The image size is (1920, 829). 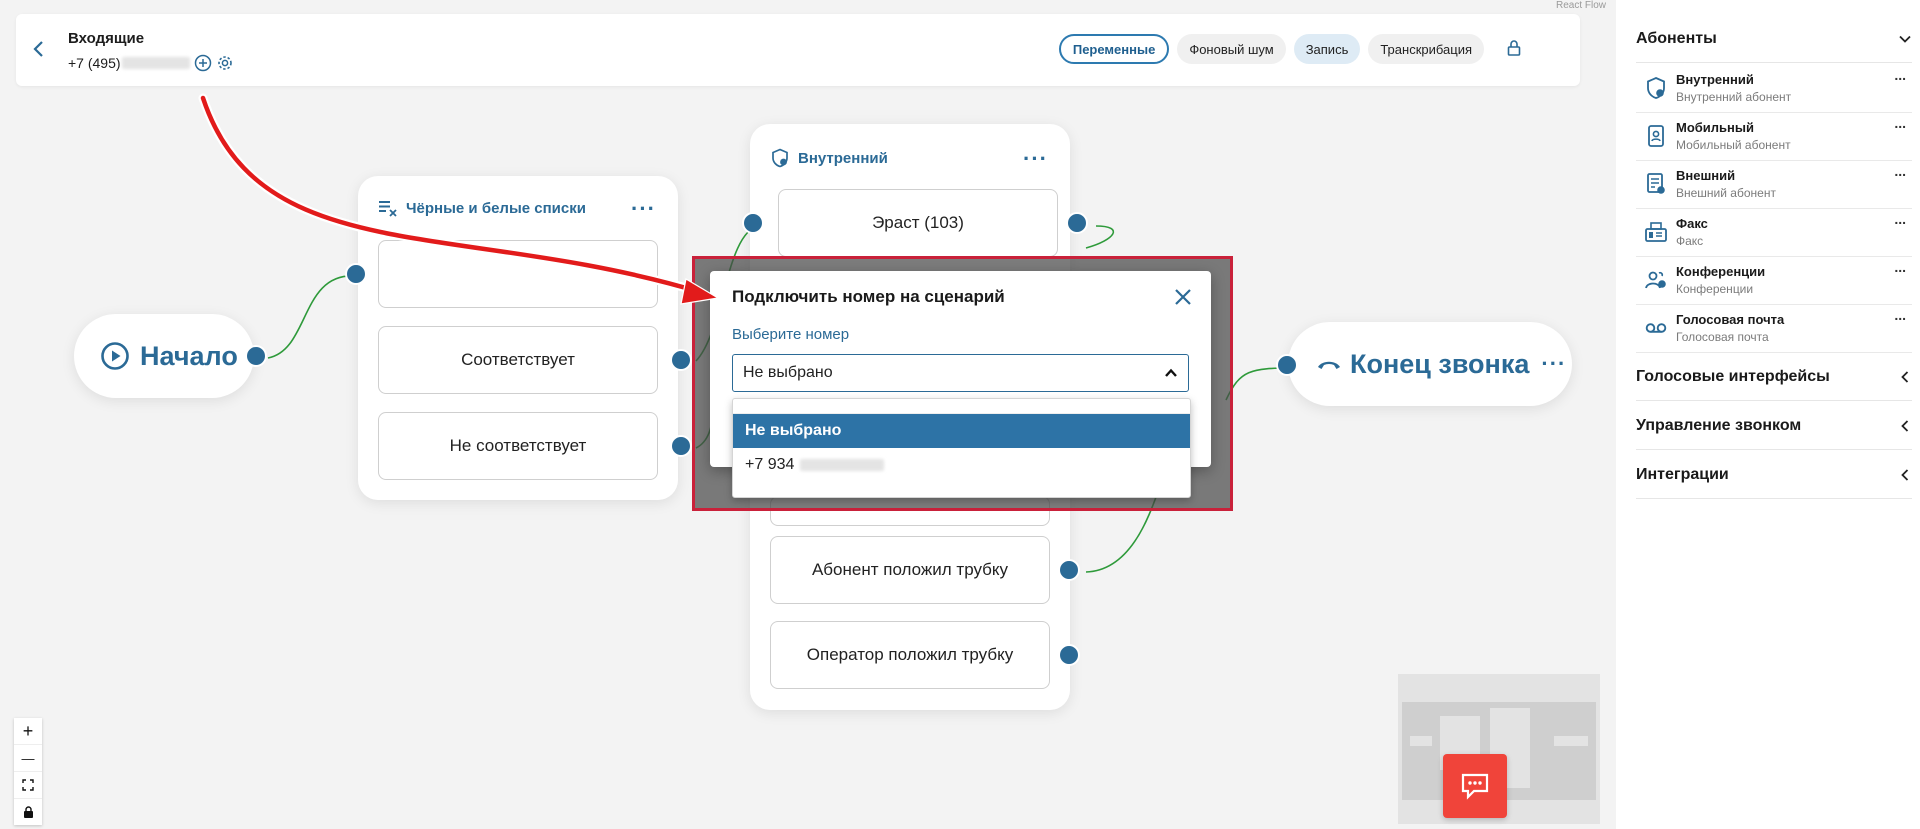 What do you see at coordinates (1774, 39) in the screenshot?
I see `section-subscribers: Абоненты` at bounding box center [1774, 39].